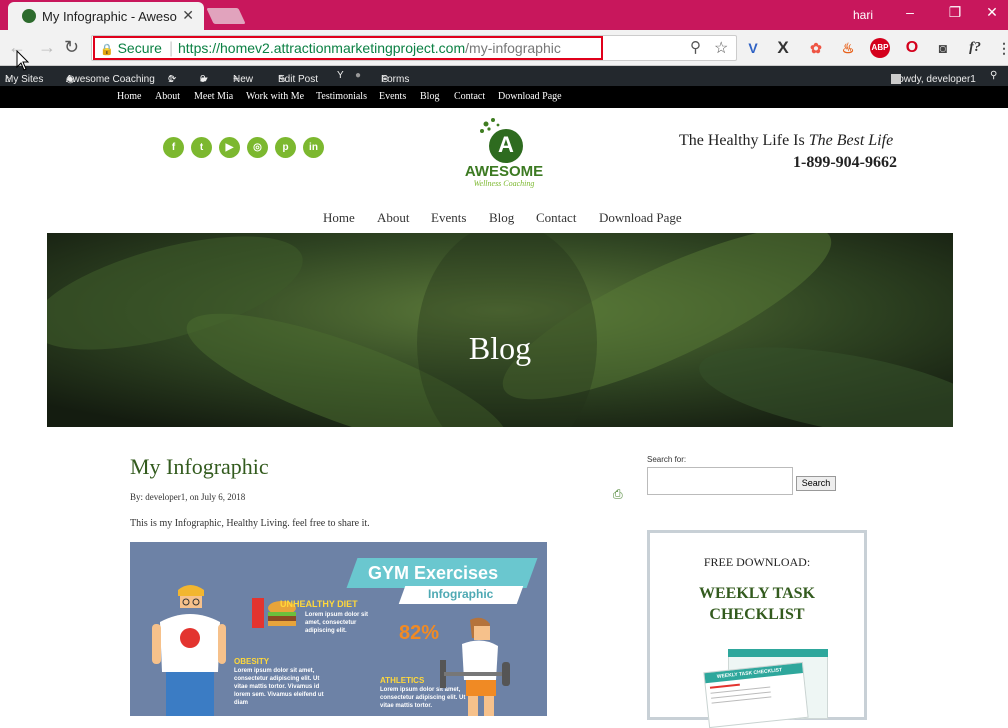  I want to click on admin-new-label: New, so click(243, 79).